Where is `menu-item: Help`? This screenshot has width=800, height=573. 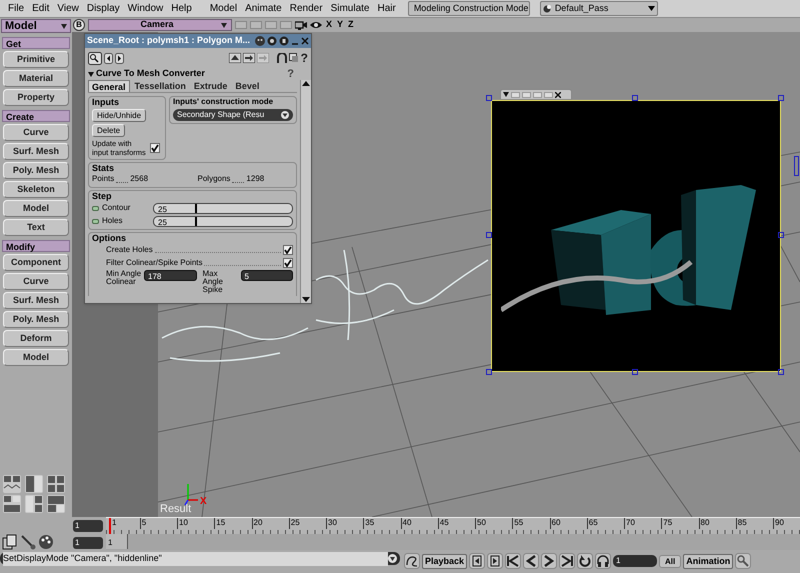
menu-item: Help is located at coordinates (181, 8).